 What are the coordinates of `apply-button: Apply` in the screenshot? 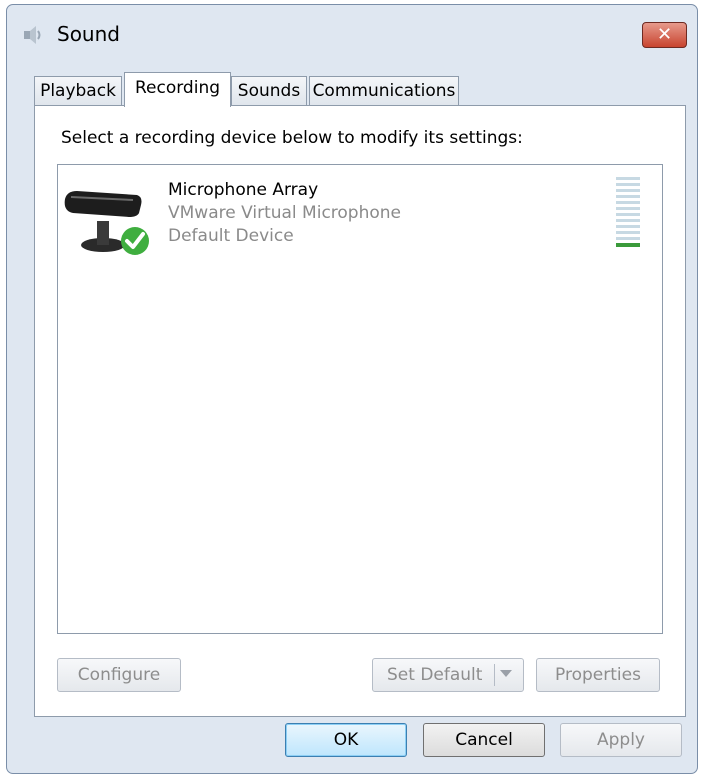 It's located at (621, 740).